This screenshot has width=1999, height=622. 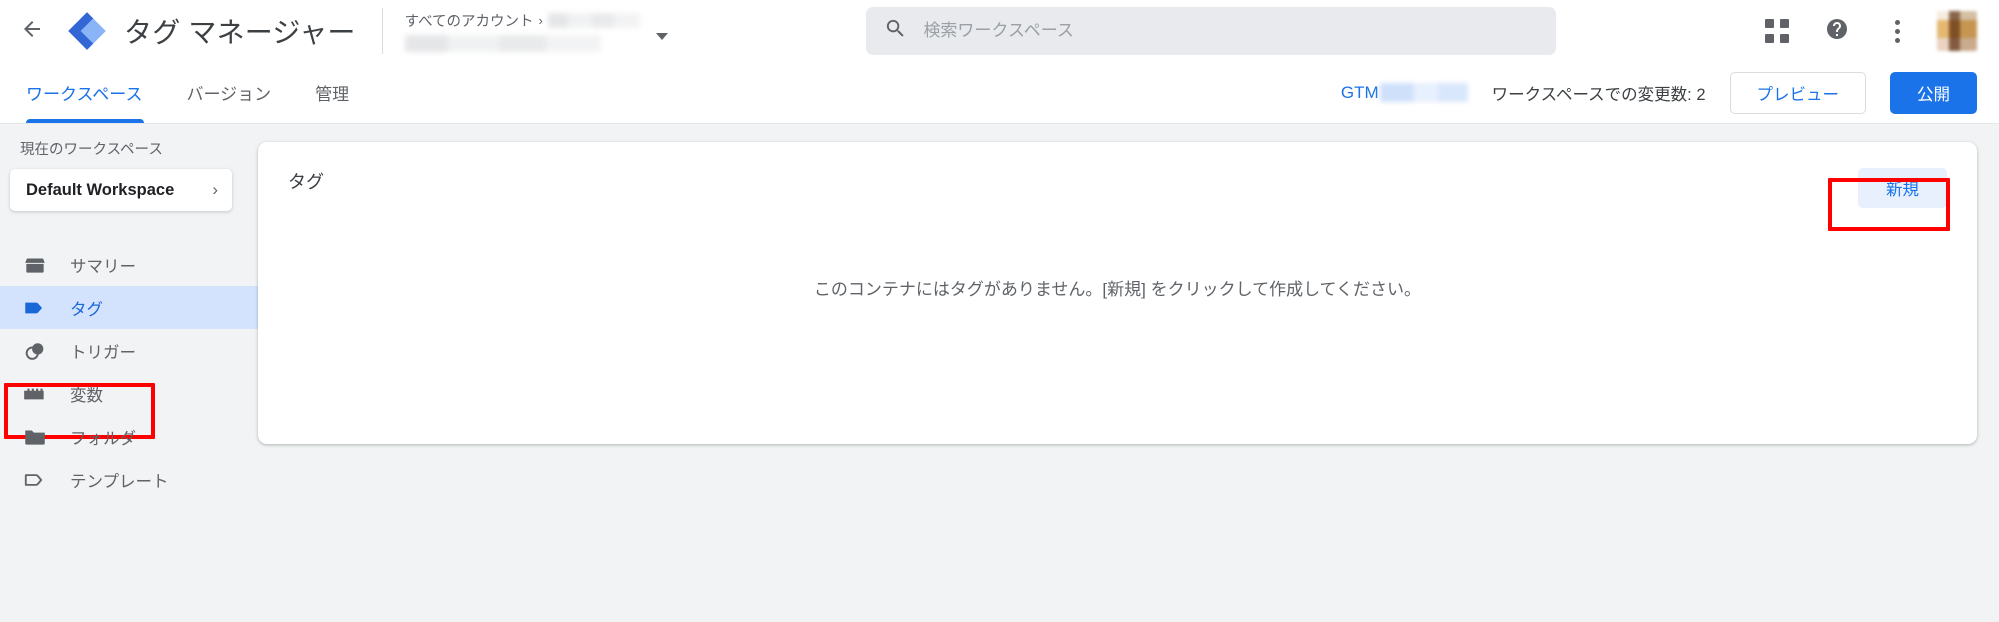 I want to click on app-header: タグ マネージャー すべてのアカウント ›, so click(x=999, y=31).